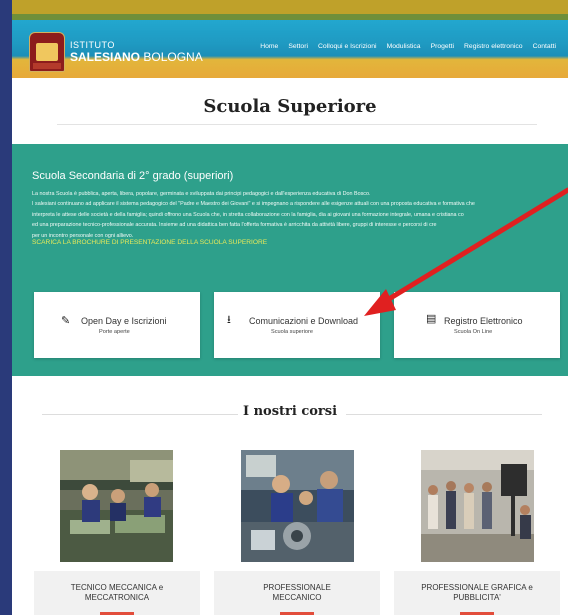  Describe the element at coordinates (173, 57) in the screenshot. I see `logo-text-bologna: BOLOGNA` at that location.